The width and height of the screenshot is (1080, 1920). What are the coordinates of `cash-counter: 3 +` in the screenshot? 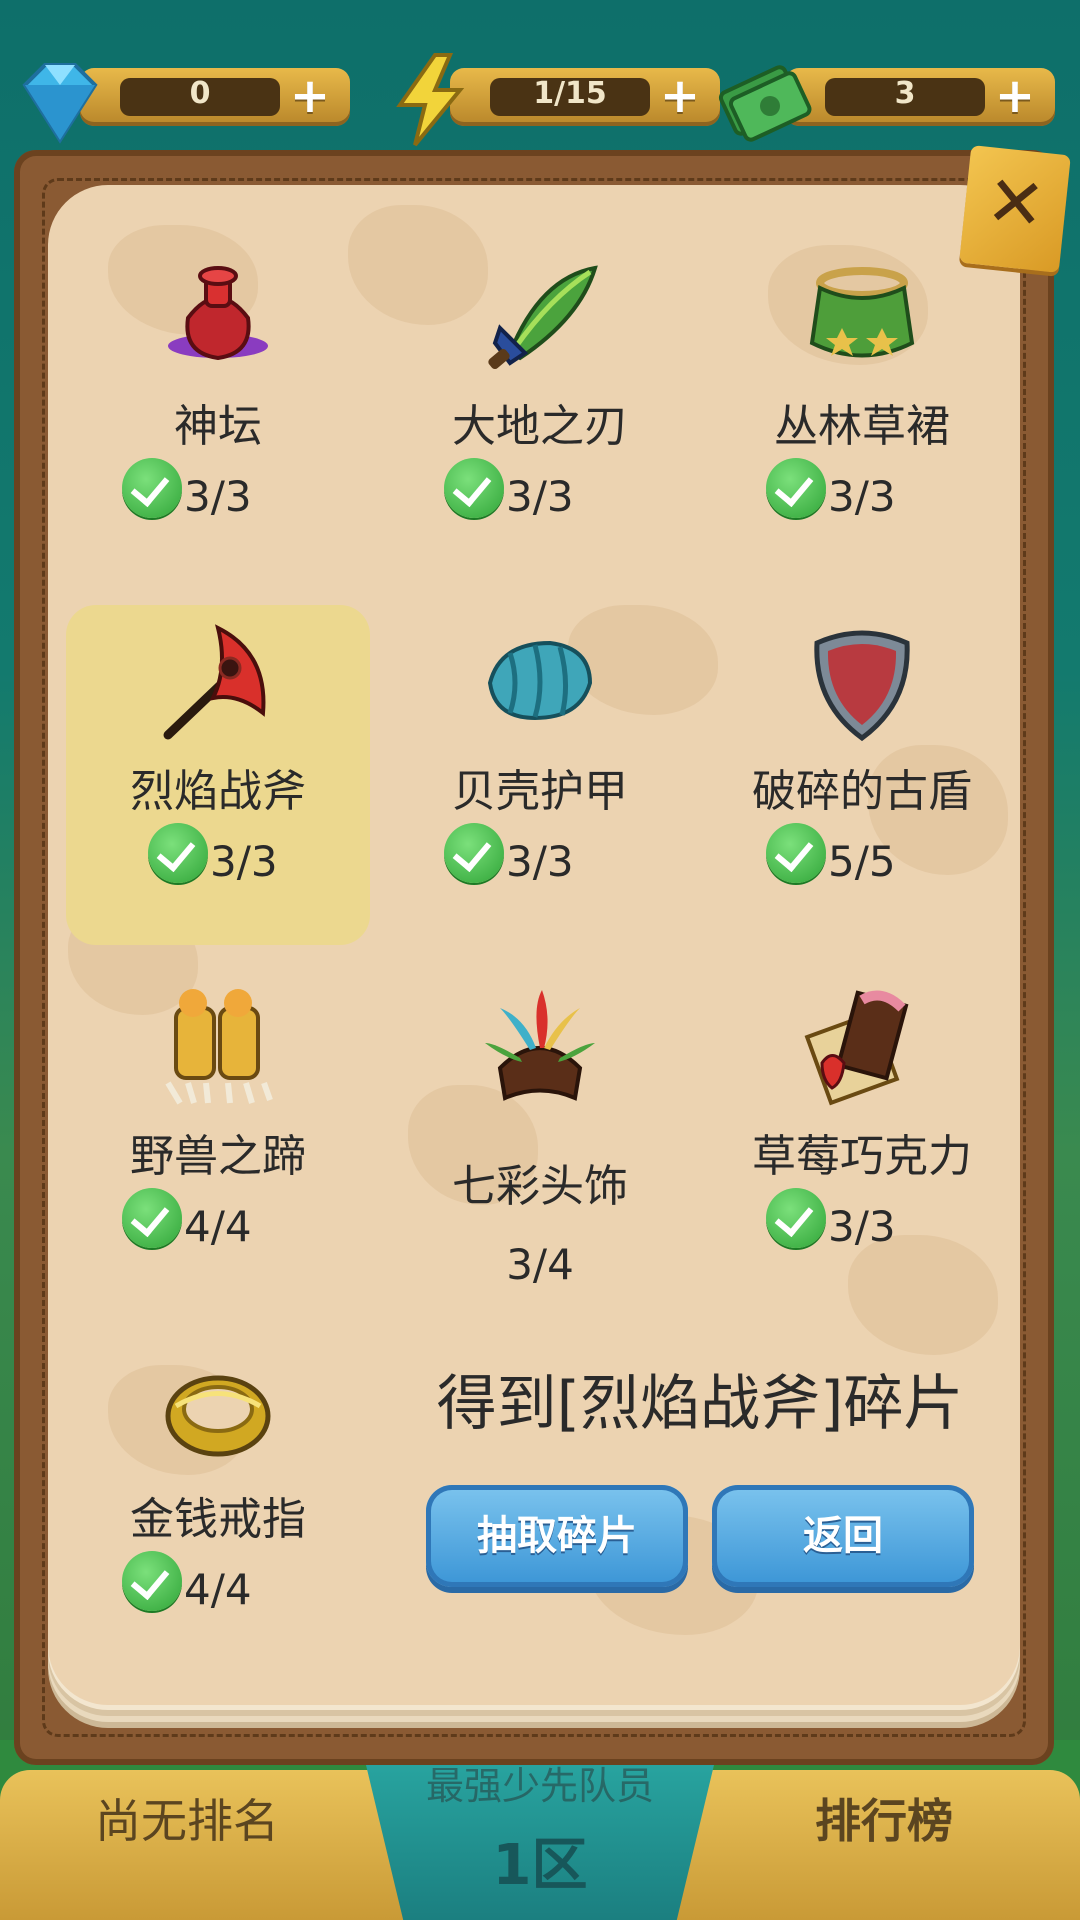 It's located at (885, 101).